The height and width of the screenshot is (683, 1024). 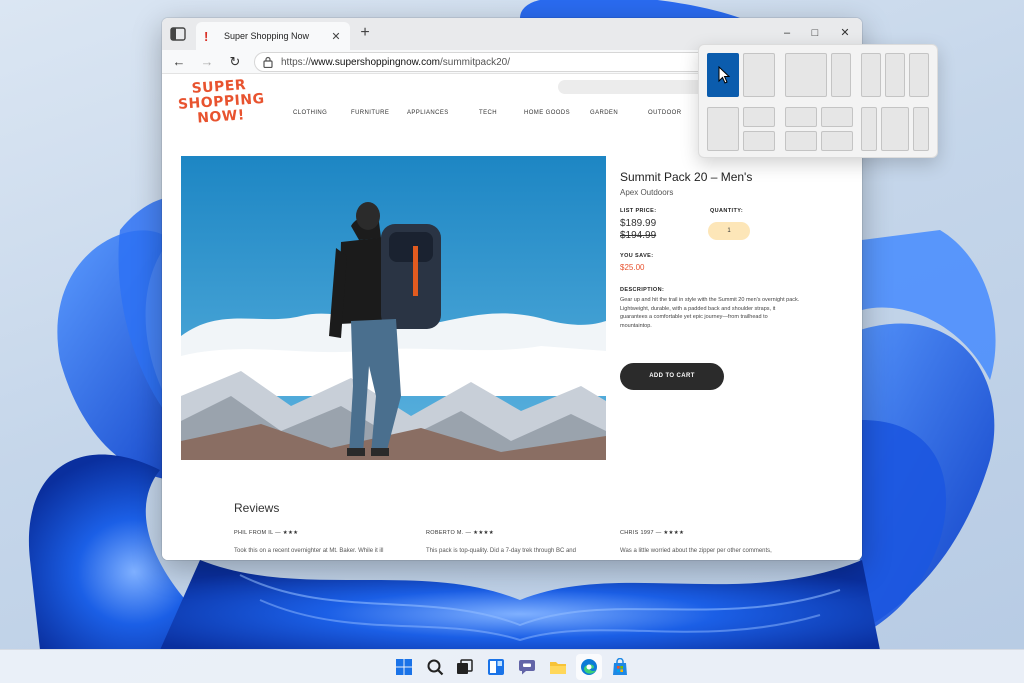 I want to click on tab-super-shopping-now: ! Super Shopping Now ✕, so click(x=273, y=36).